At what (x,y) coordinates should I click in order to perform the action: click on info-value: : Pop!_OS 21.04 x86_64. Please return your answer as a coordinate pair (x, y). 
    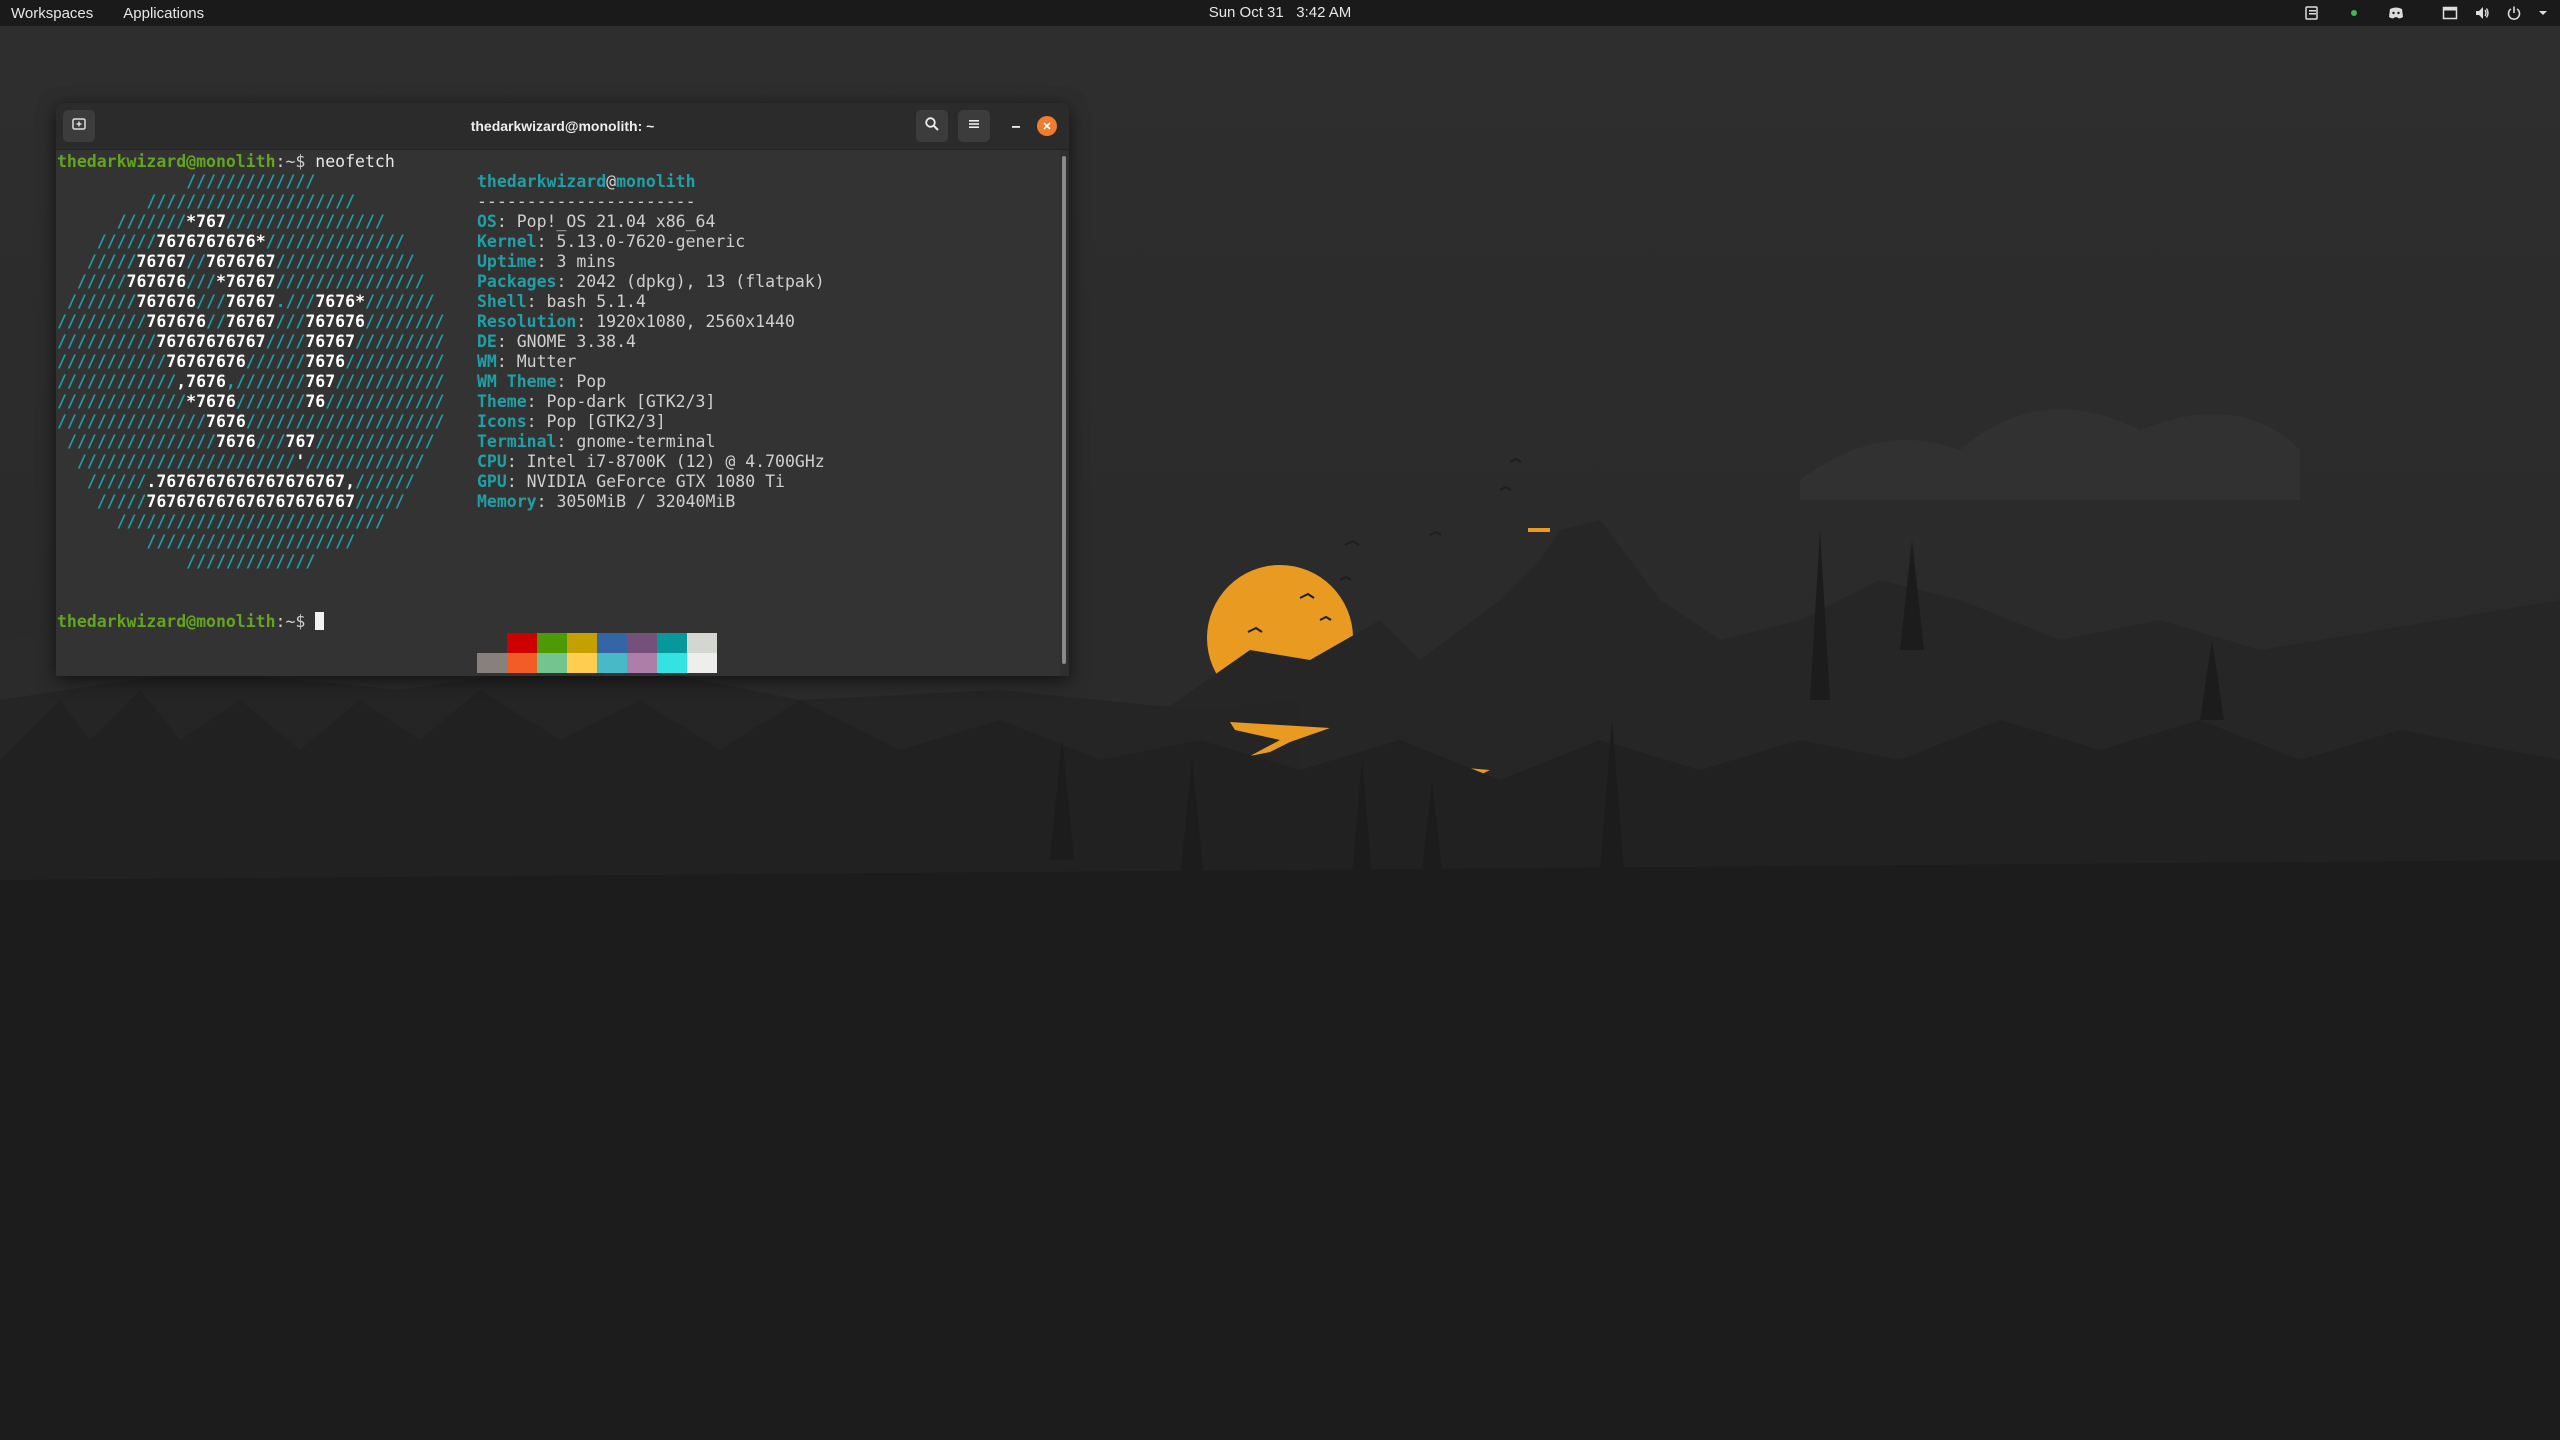
    Looking at the image, I should click on (606, 221).